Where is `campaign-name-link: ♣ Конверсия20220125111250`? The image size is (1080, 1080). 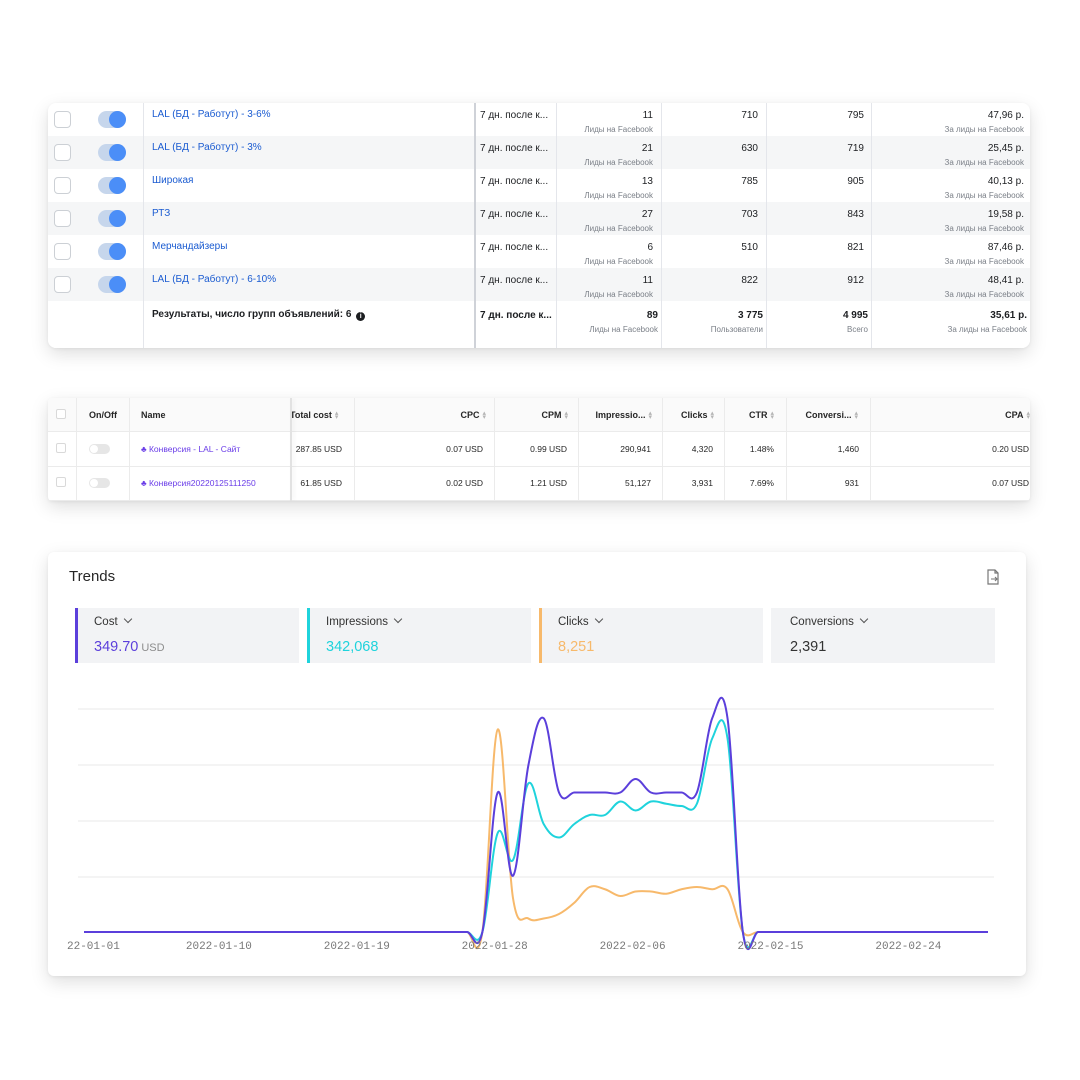
campaign-name-link: ♣ Конверсия20220125111250 is located at coordinates (198, 483).